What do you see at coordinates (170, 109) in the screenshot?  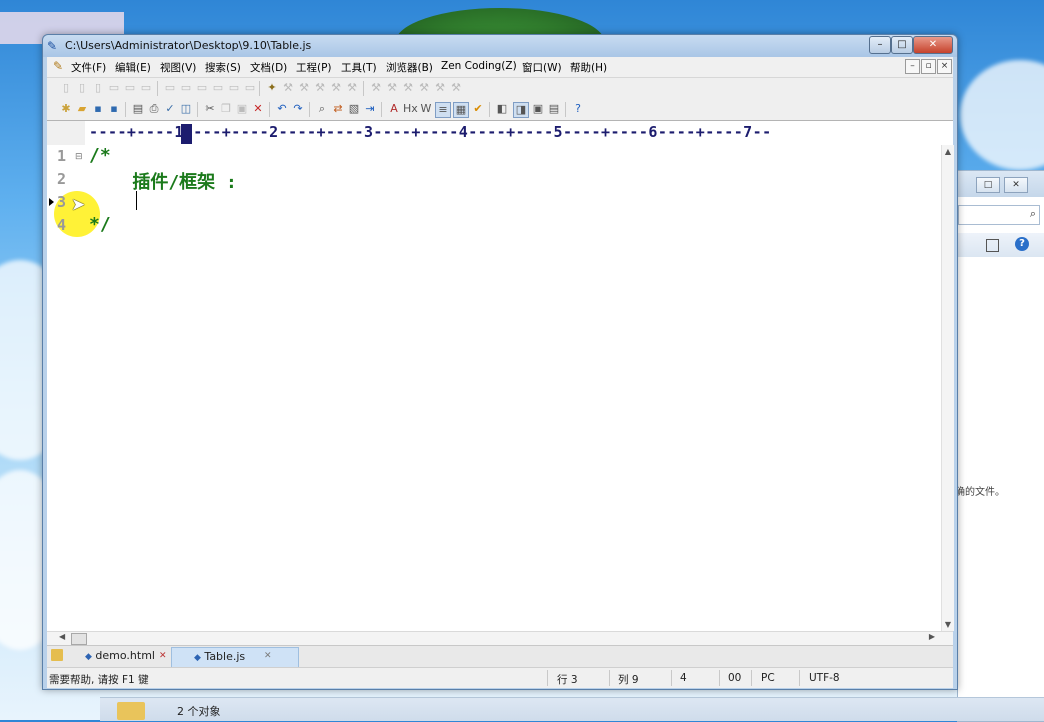 I see `spellcheck-icon: ✓` at bounding box center [170, 109].